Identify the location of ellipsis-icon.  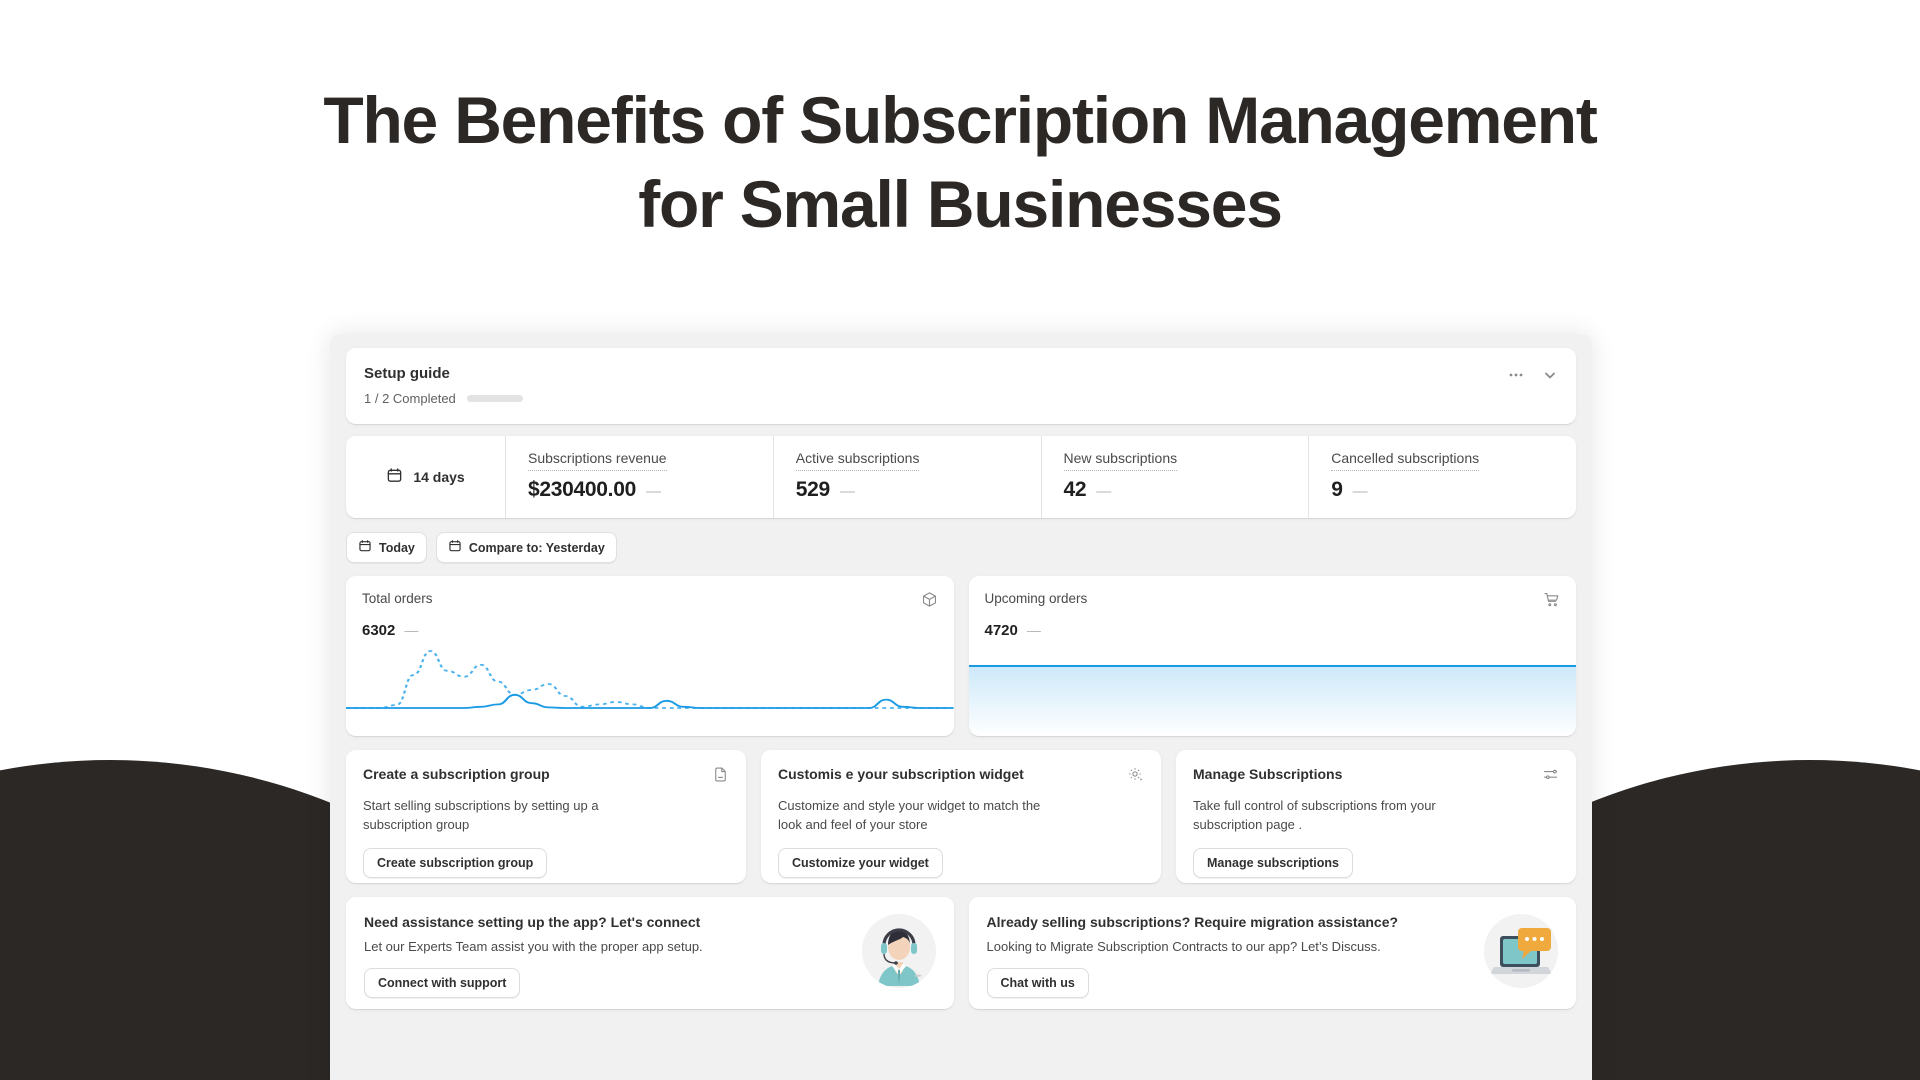
(1516, 375).